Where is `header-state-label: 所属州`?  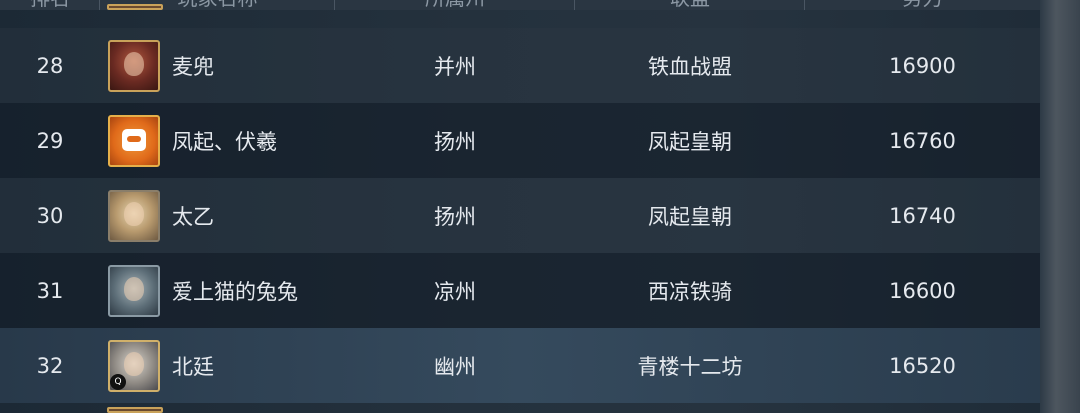
header-state-label: 所属州 is located at coordinates (455, 5).